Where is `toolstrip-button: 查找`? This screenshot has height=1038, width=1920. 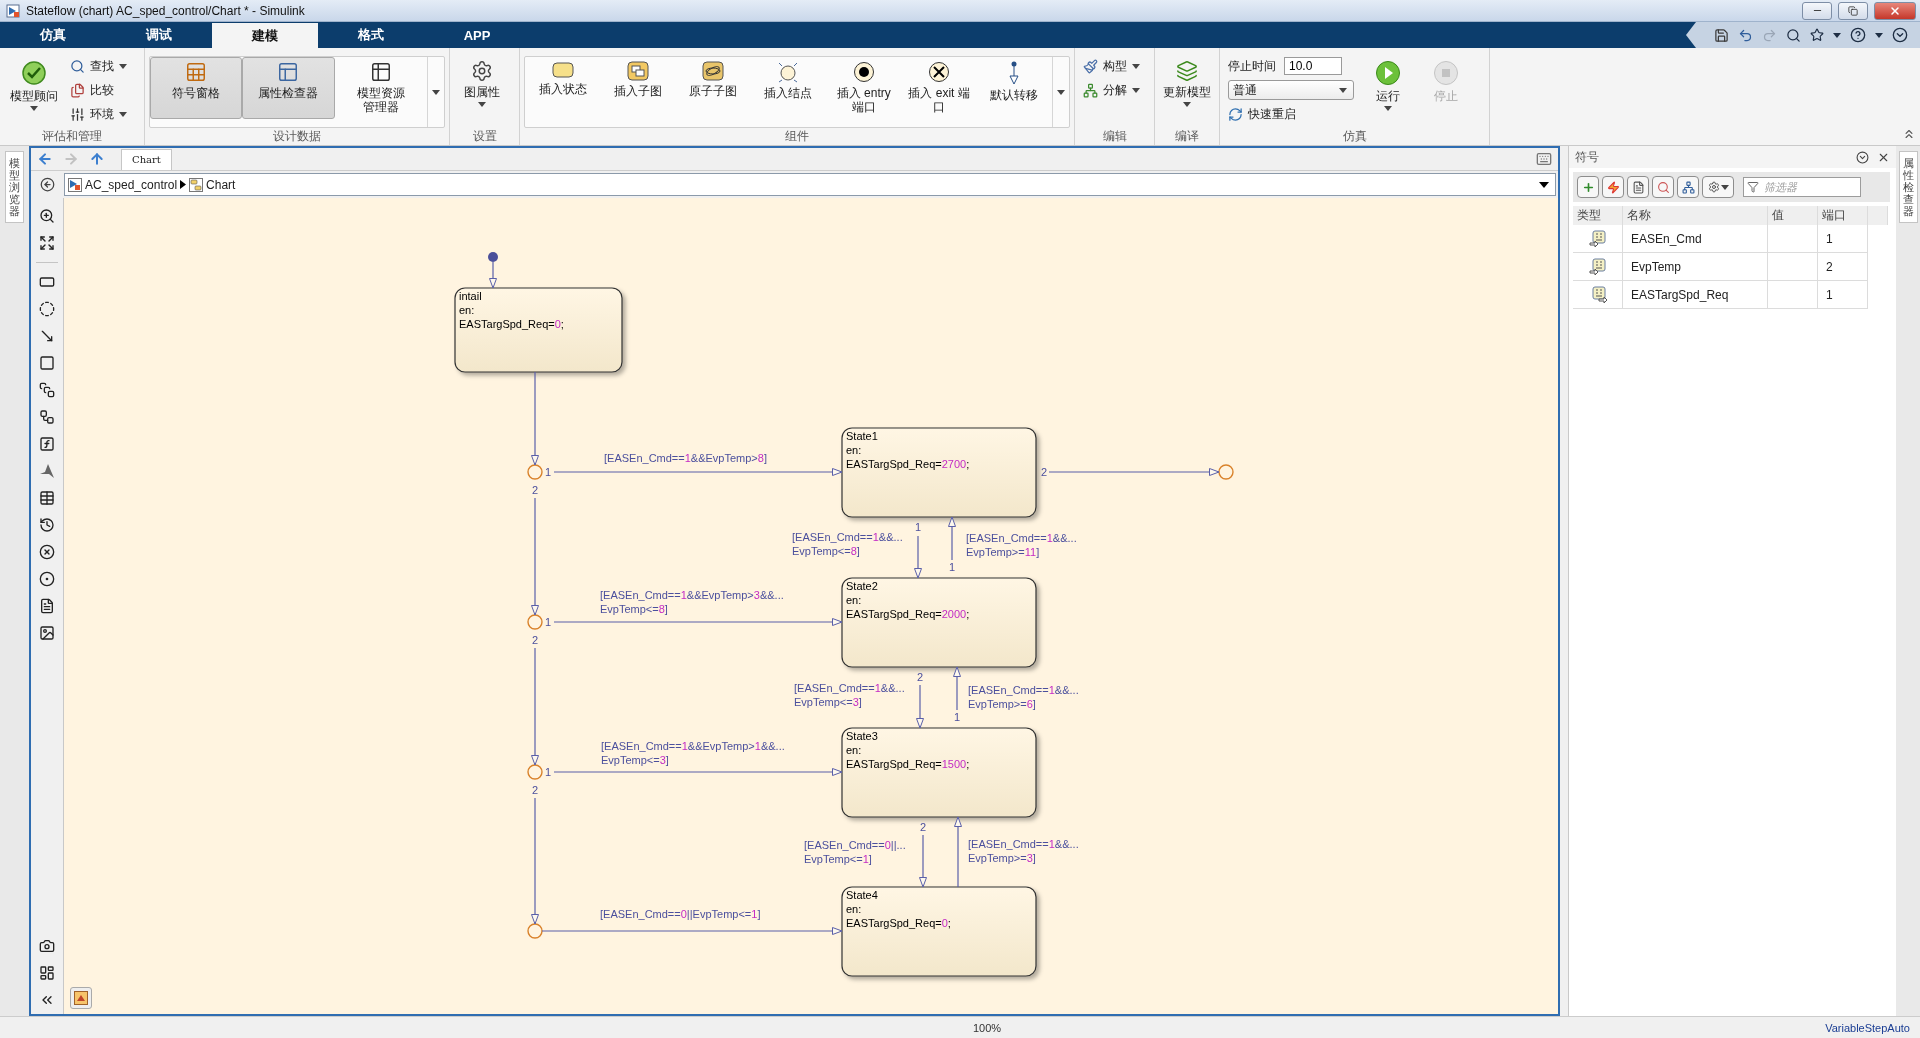 toolstrip-button: 查找 is located at coordinates (98, 66).